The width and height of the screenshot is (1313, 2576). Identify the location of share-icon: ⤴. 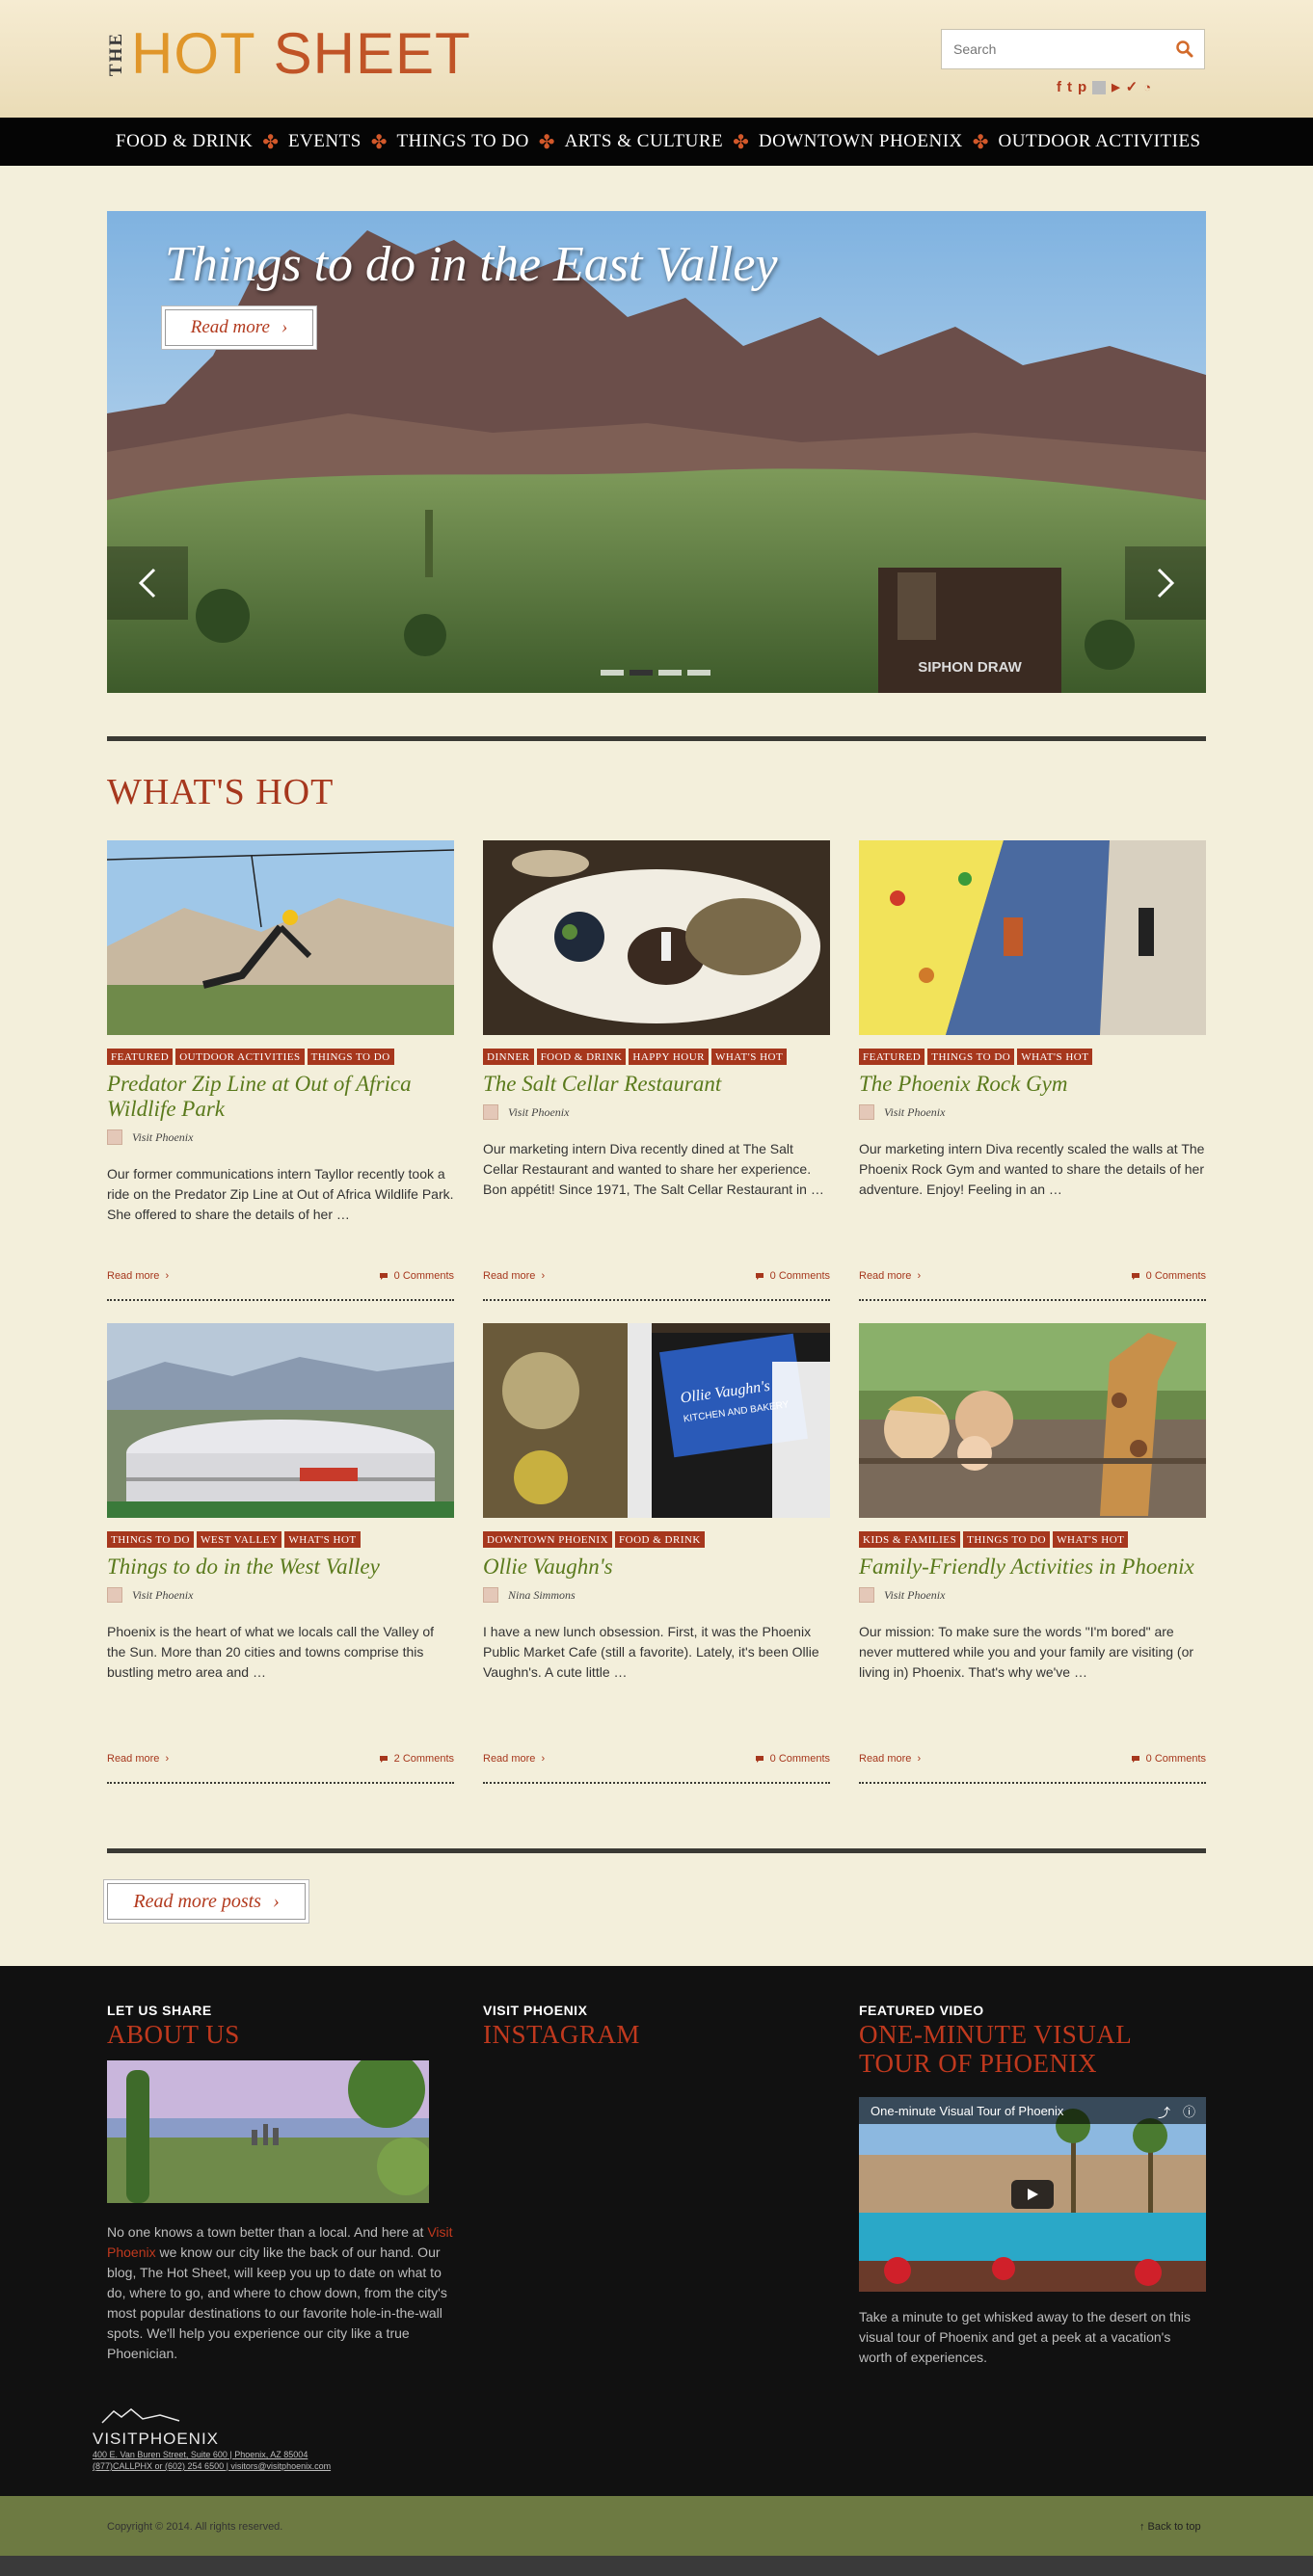
(1164, 2112).